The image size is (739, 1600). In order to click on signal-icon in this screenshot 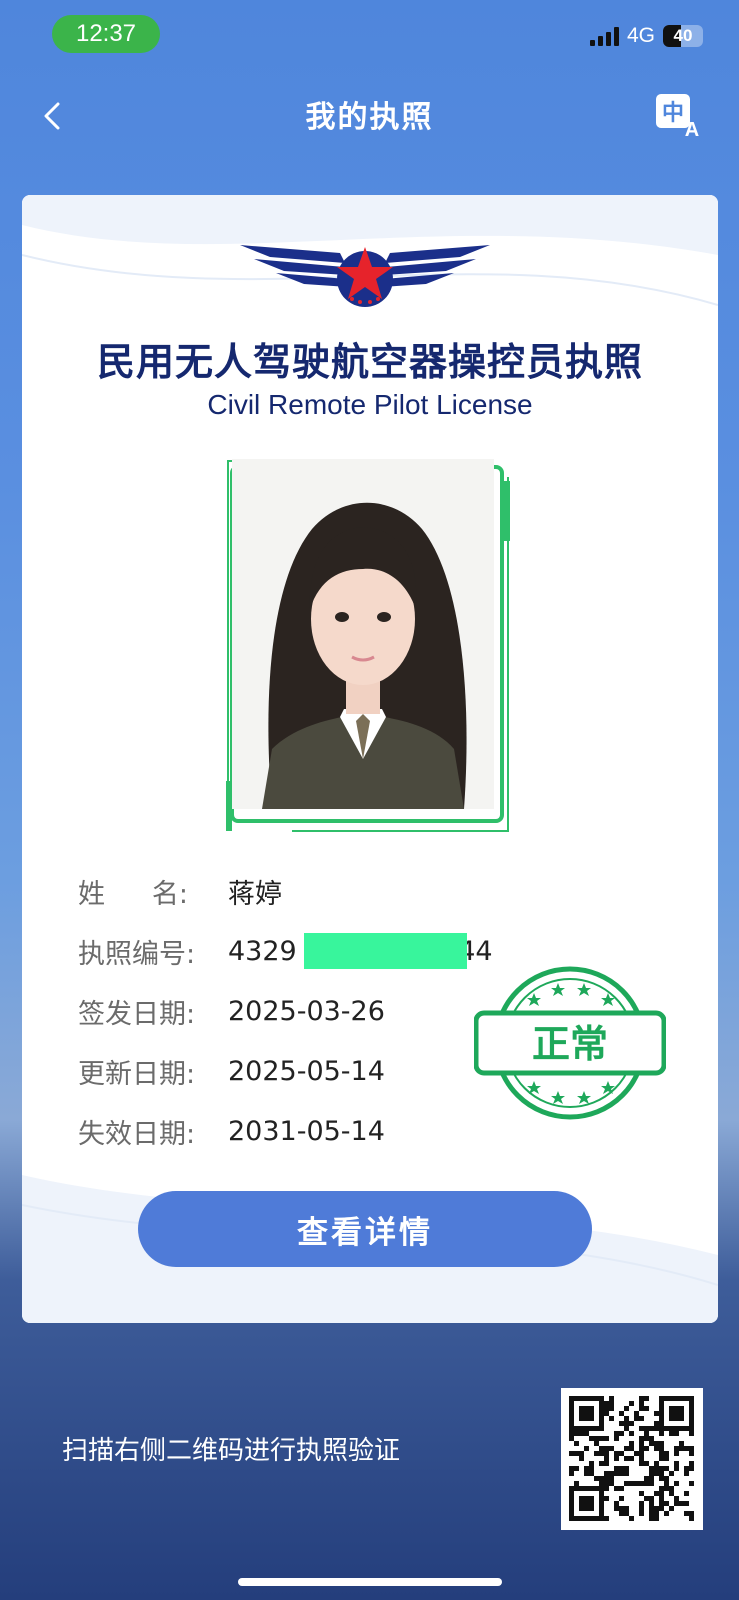, I will do `click(604, 36)`.